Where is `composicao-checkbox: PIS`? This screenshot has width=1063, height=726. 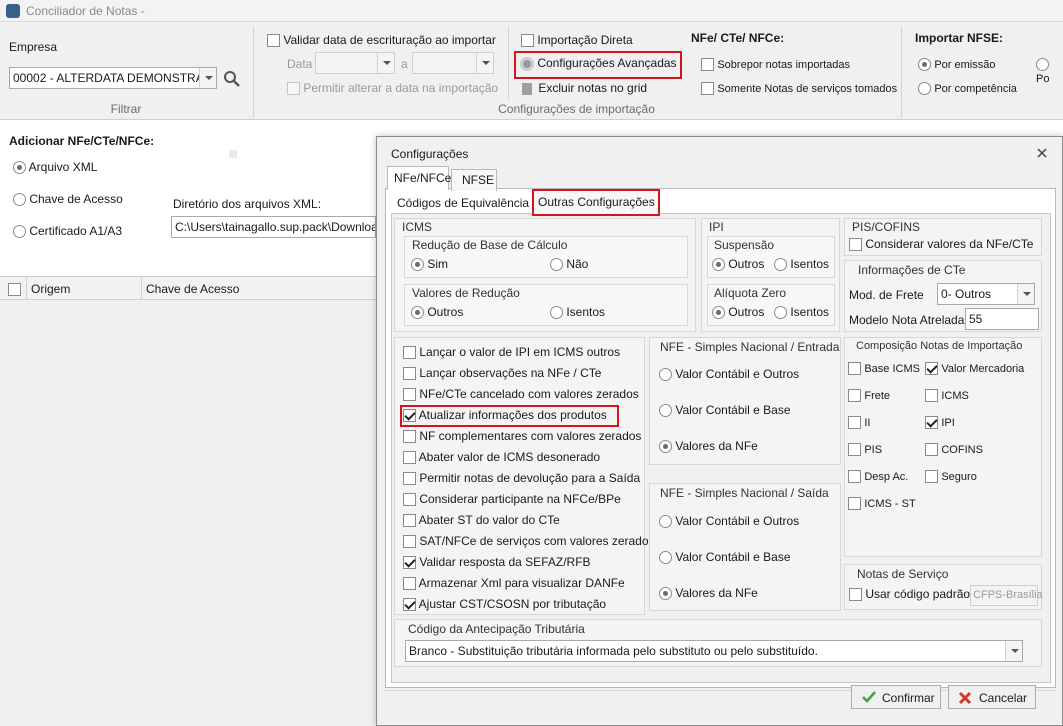
composicao-checkbox: PIS is located at coordinates (865, 449).